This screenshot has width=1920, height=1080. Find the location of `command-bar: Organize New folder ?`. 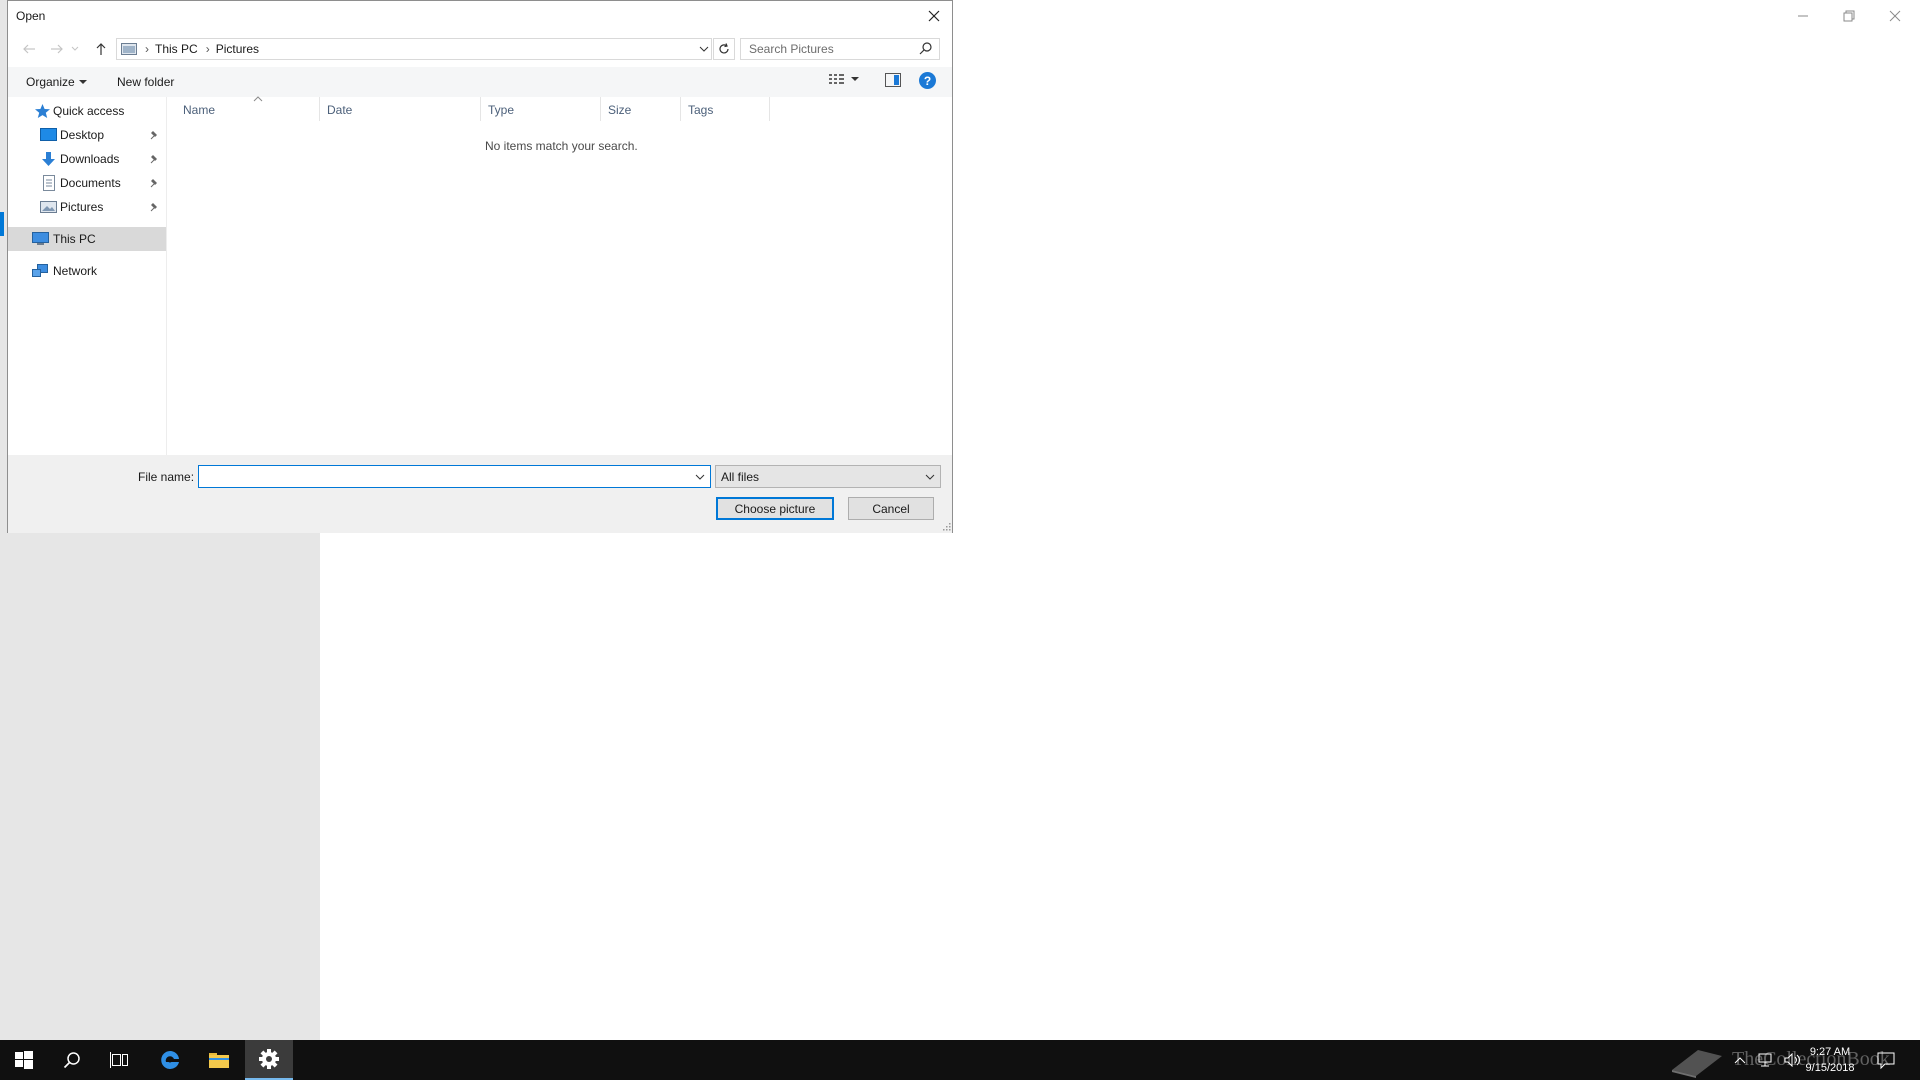

command-bar: Organize New folder ? is located at coordinates (480, 82).